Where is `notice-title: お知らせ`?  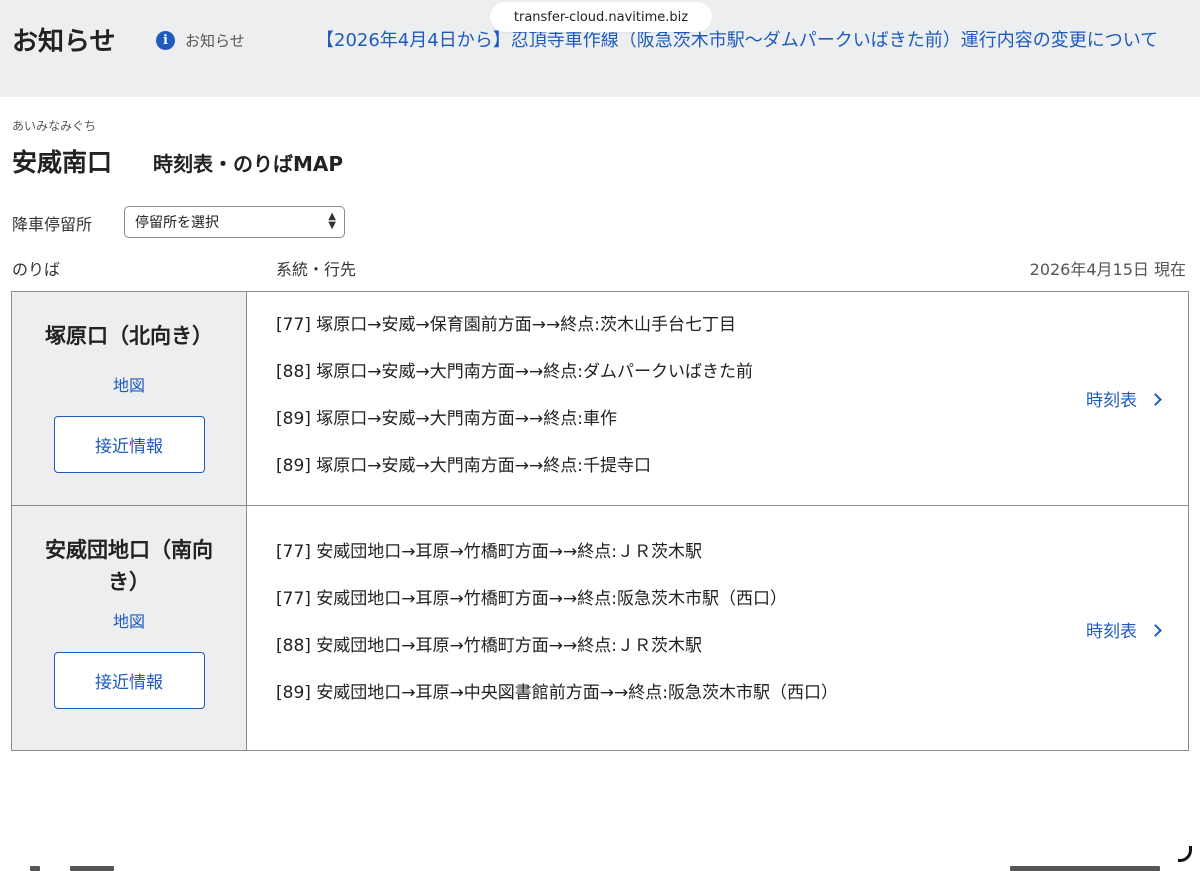 notice-title: お知らせ is located at coordinates (64, 42).